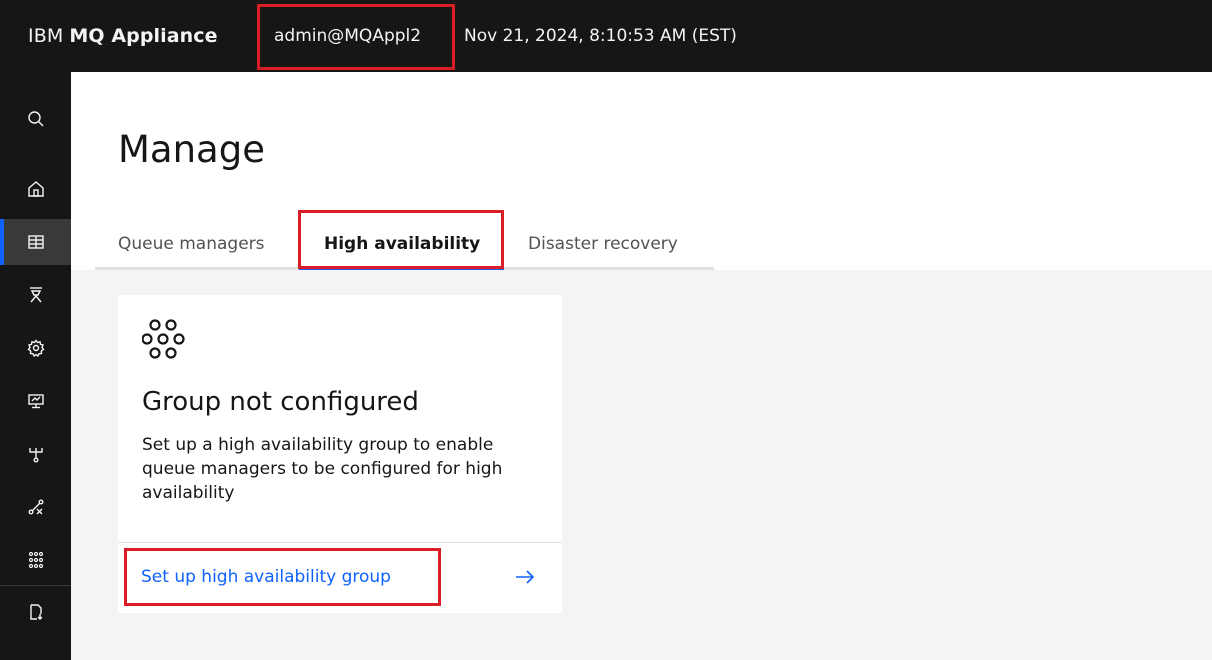  I want to click on gateway-icon, so click(35, 295).